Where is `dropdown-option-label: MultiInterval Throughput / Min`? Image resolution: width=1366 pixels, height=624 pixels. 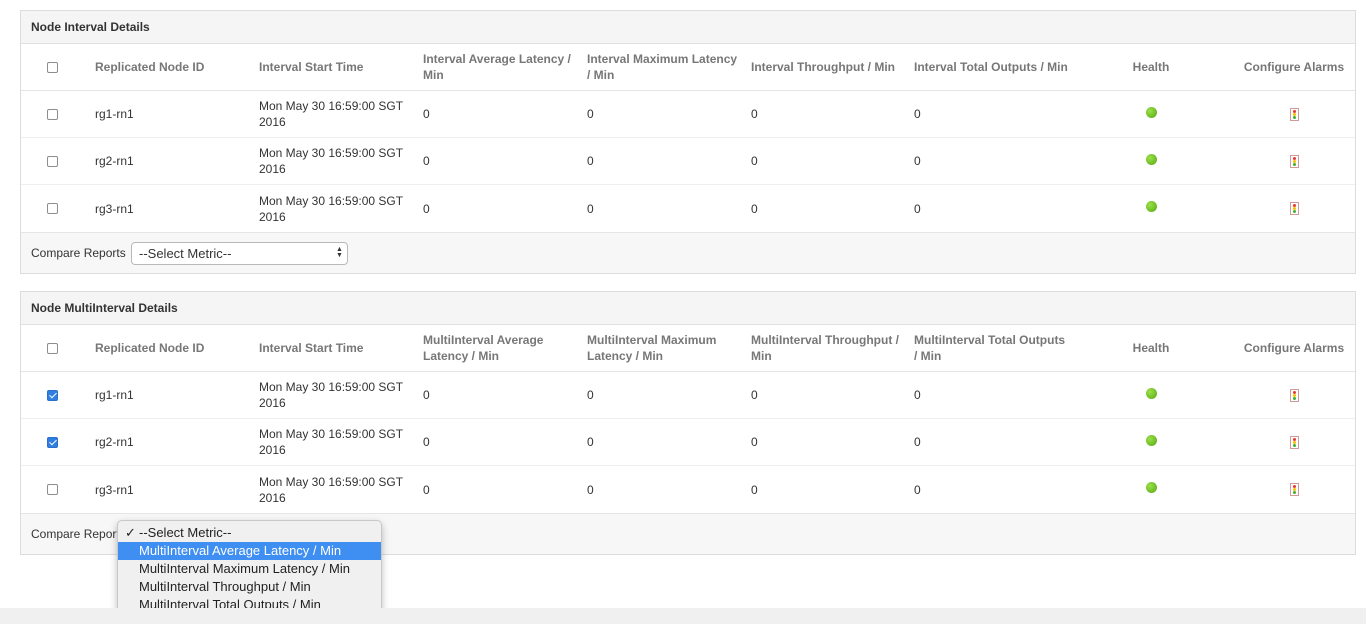
dropdown-option-label: MultiInterval Throughput / Min is located at coordinates (225, 586).